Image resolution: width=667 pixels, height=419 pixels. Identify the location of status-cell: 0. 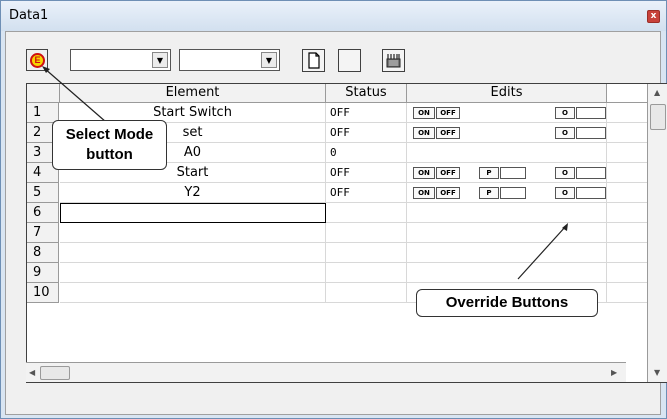
(366, 153).